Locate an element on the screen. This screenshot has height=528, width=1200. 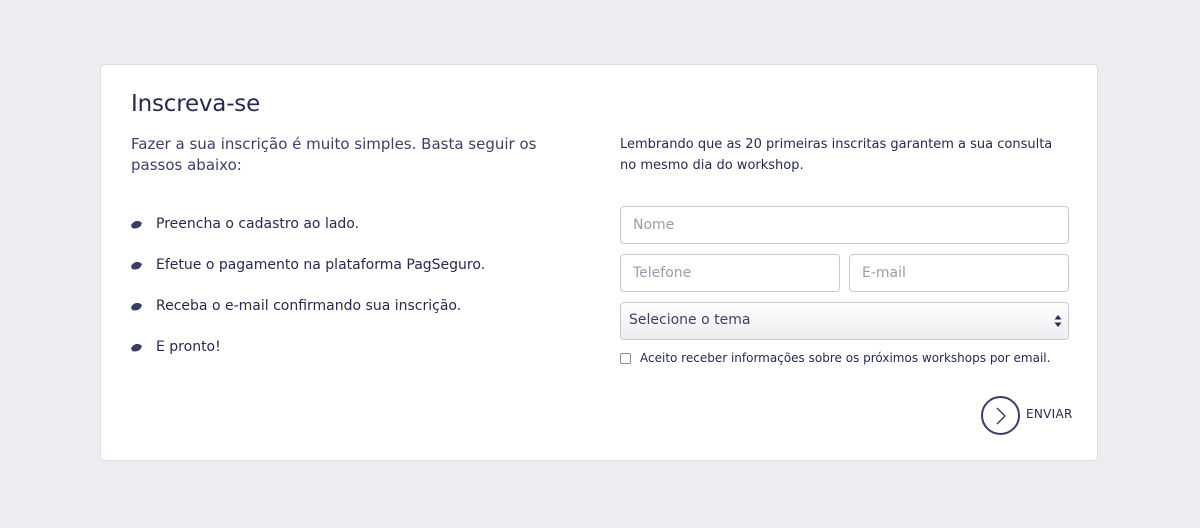
name-field is located at coordinates (844, 225).